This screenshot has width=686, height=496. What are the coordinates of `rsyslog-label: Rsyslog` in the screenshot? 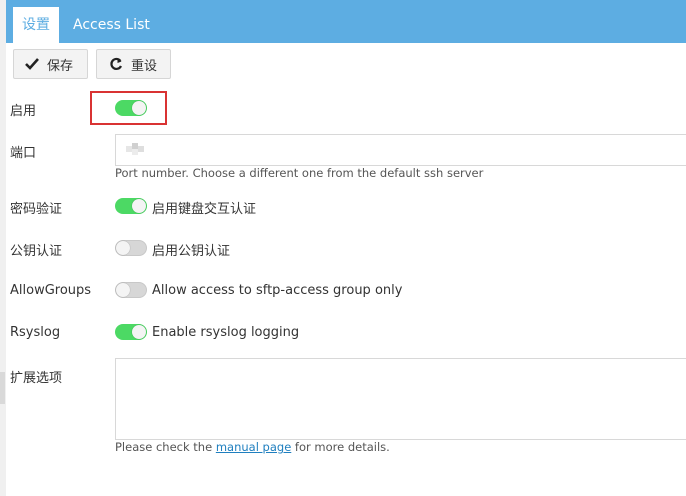 It's located at (35, 332).